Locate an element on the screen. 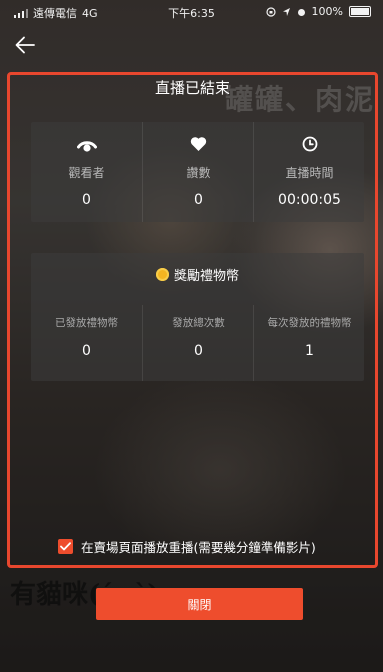 Image resolution: width=383 pixels, height=672 pixels. stat-duration: 直播時間 00:00:05 is located at coordinates (309, 172).